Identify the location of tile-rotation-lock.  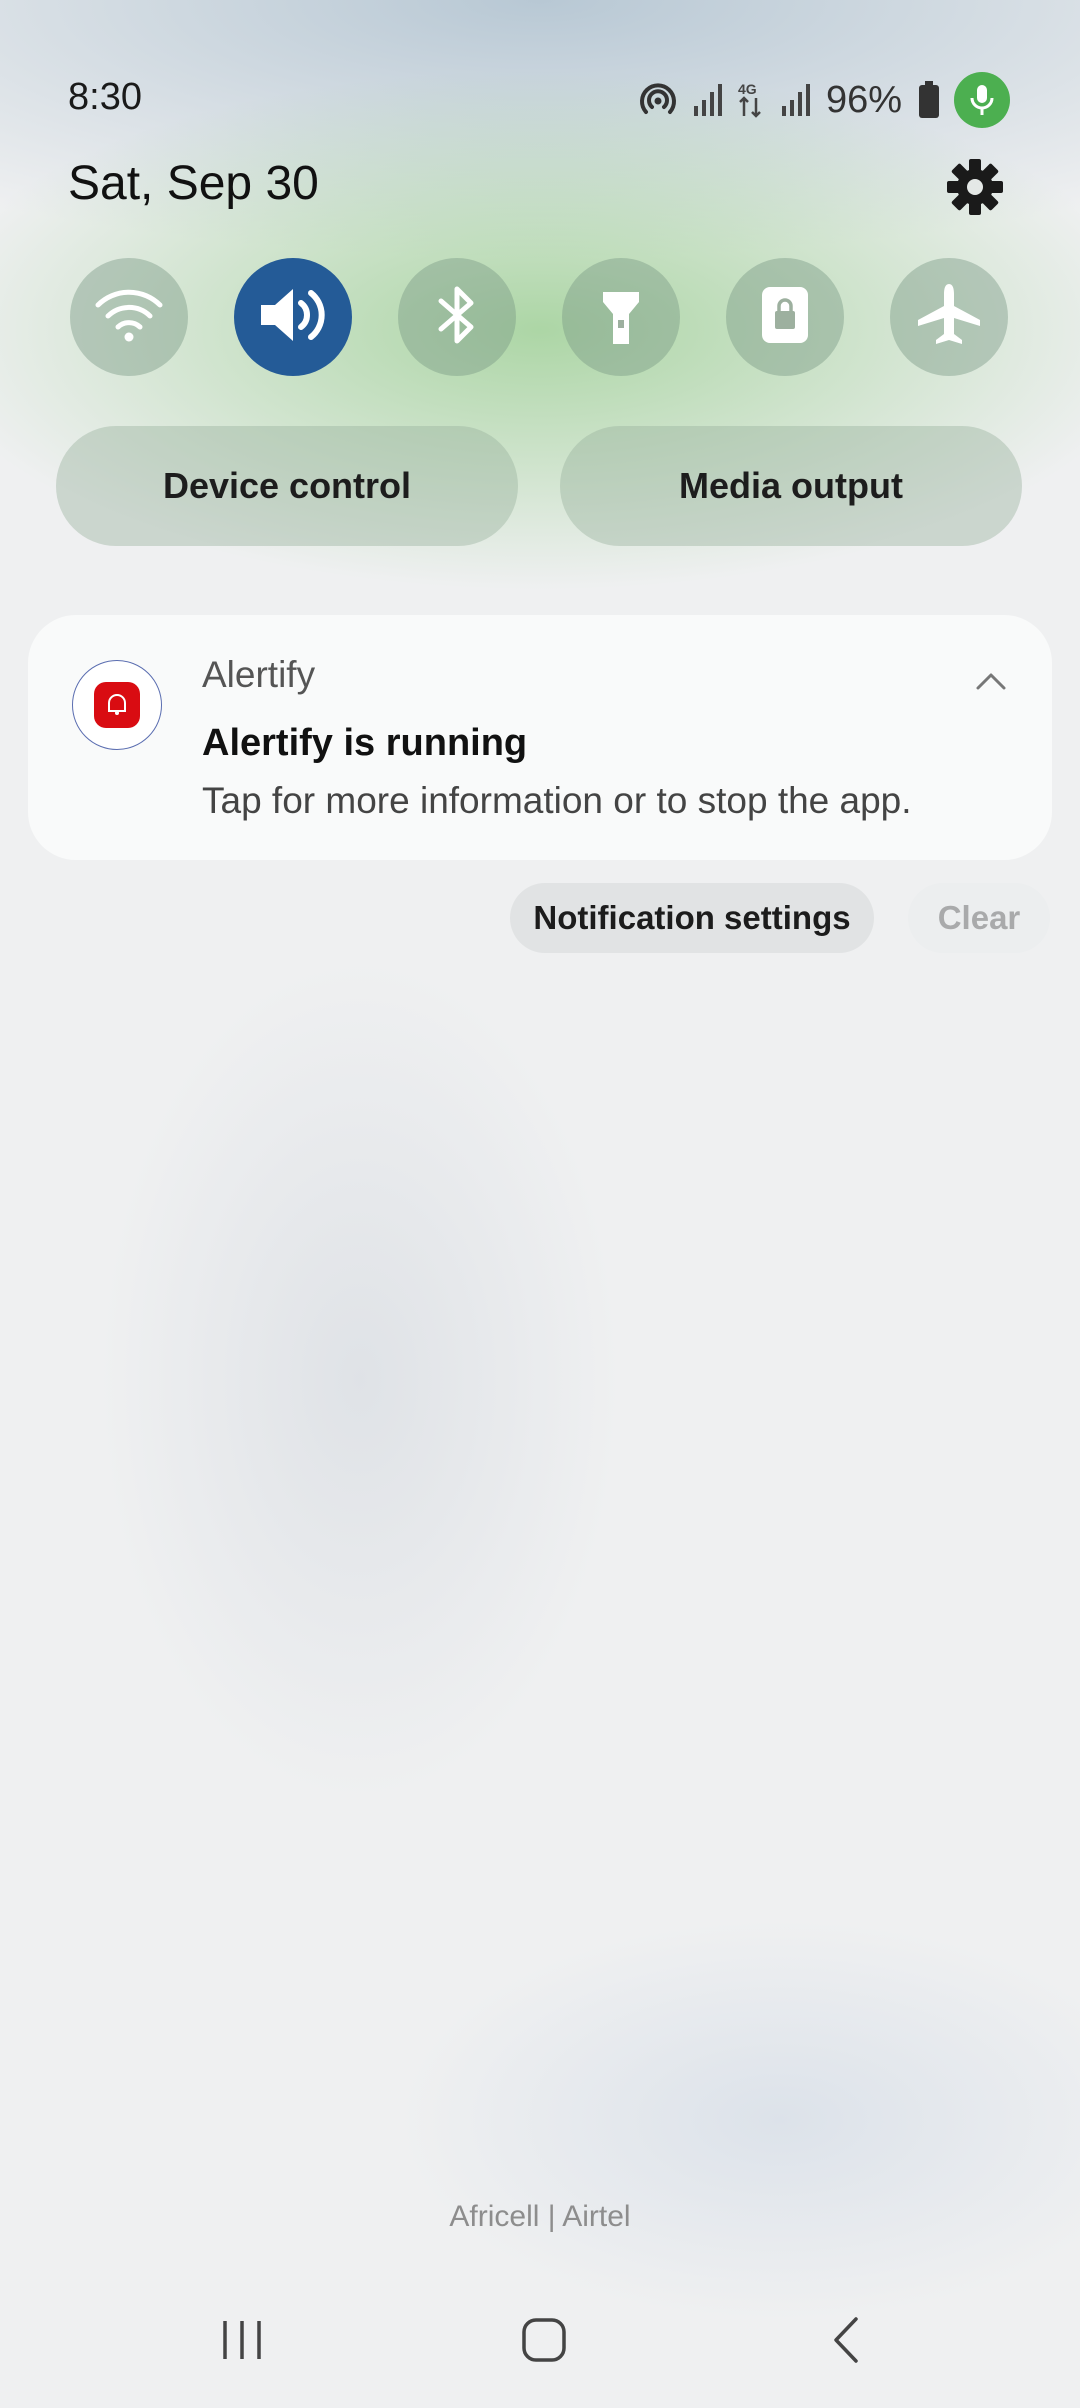
(785, 317).